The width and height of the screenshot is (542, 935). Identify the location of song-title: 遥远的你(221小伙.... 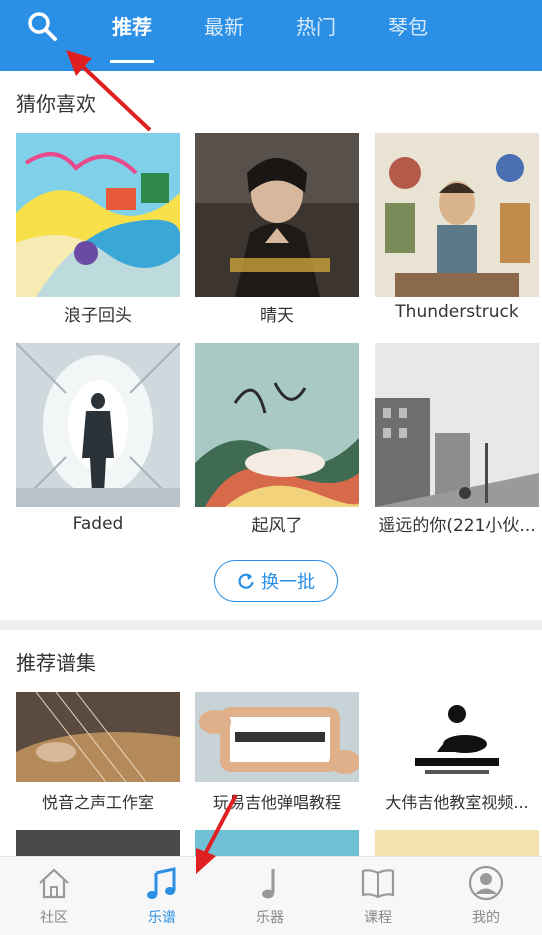
(457, 526).